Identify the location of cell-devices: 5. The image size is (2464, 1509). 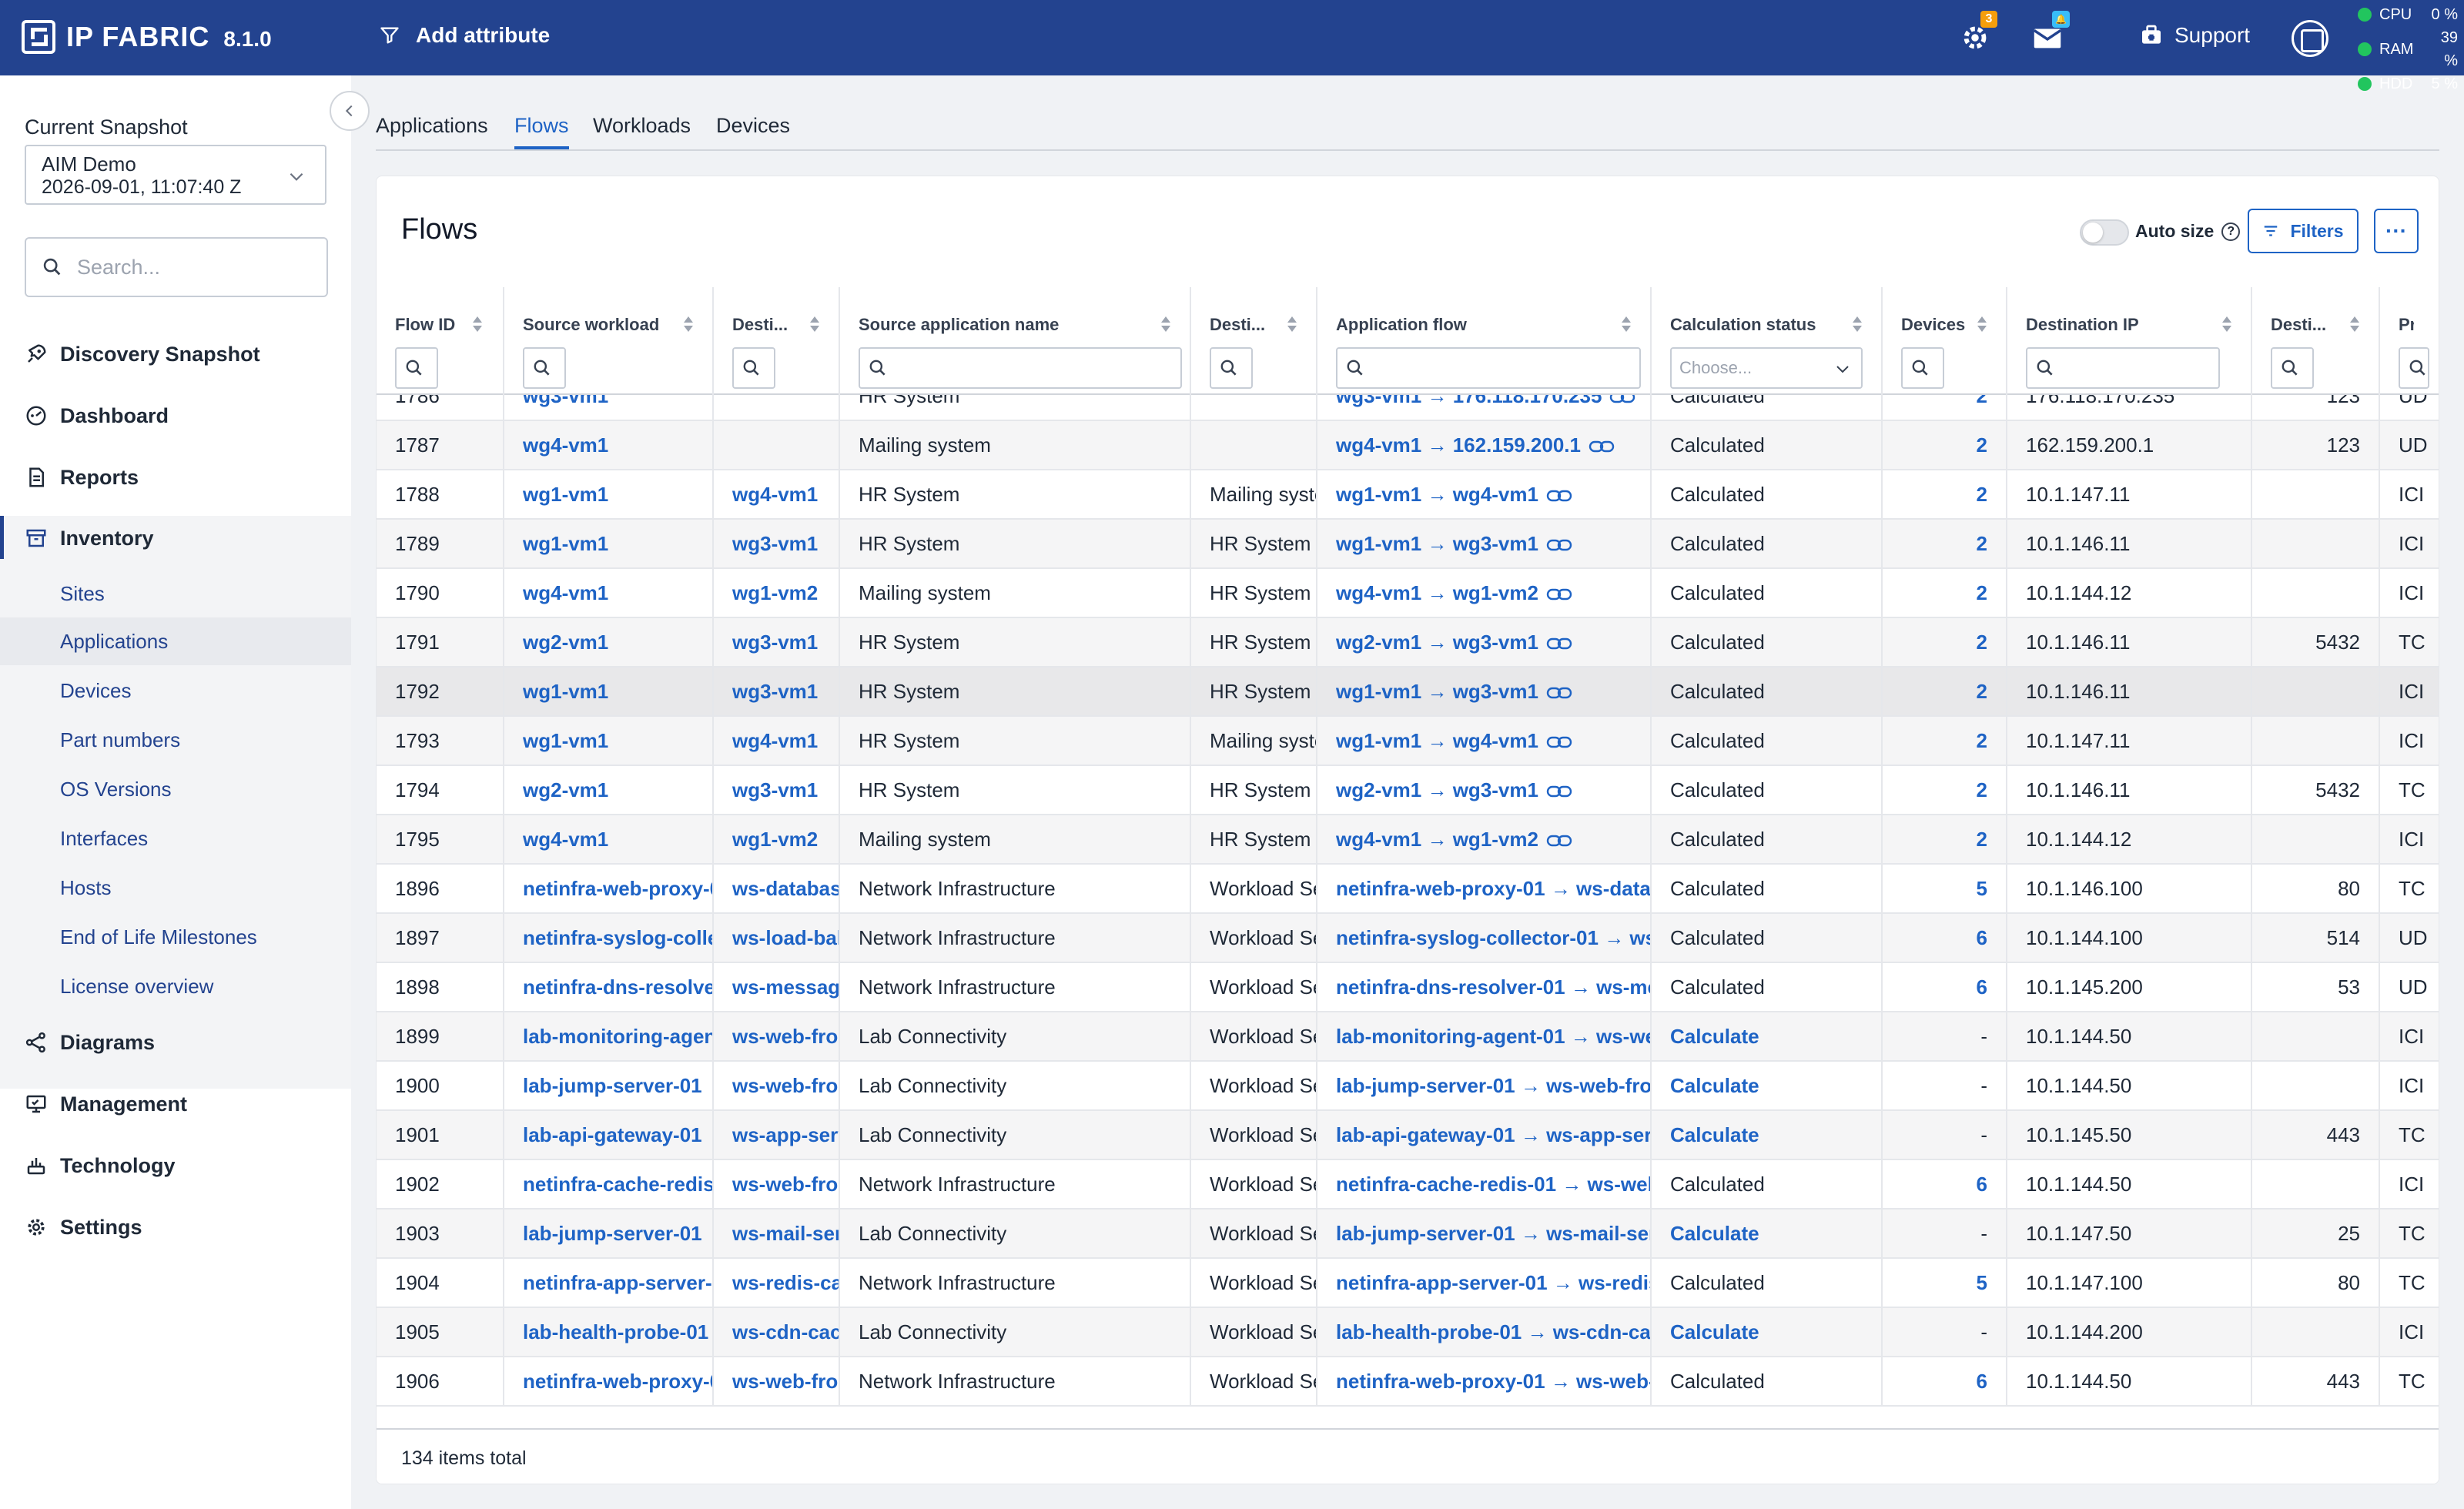
(1943, 888).